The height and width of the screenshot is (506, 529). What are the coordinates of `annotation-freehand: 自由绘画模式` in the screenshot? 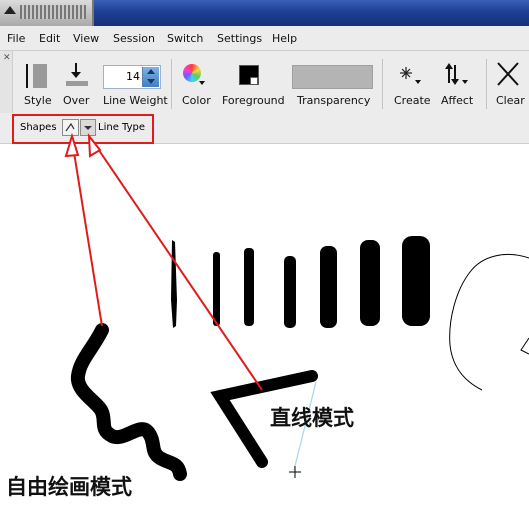 It's located at (69, 487).